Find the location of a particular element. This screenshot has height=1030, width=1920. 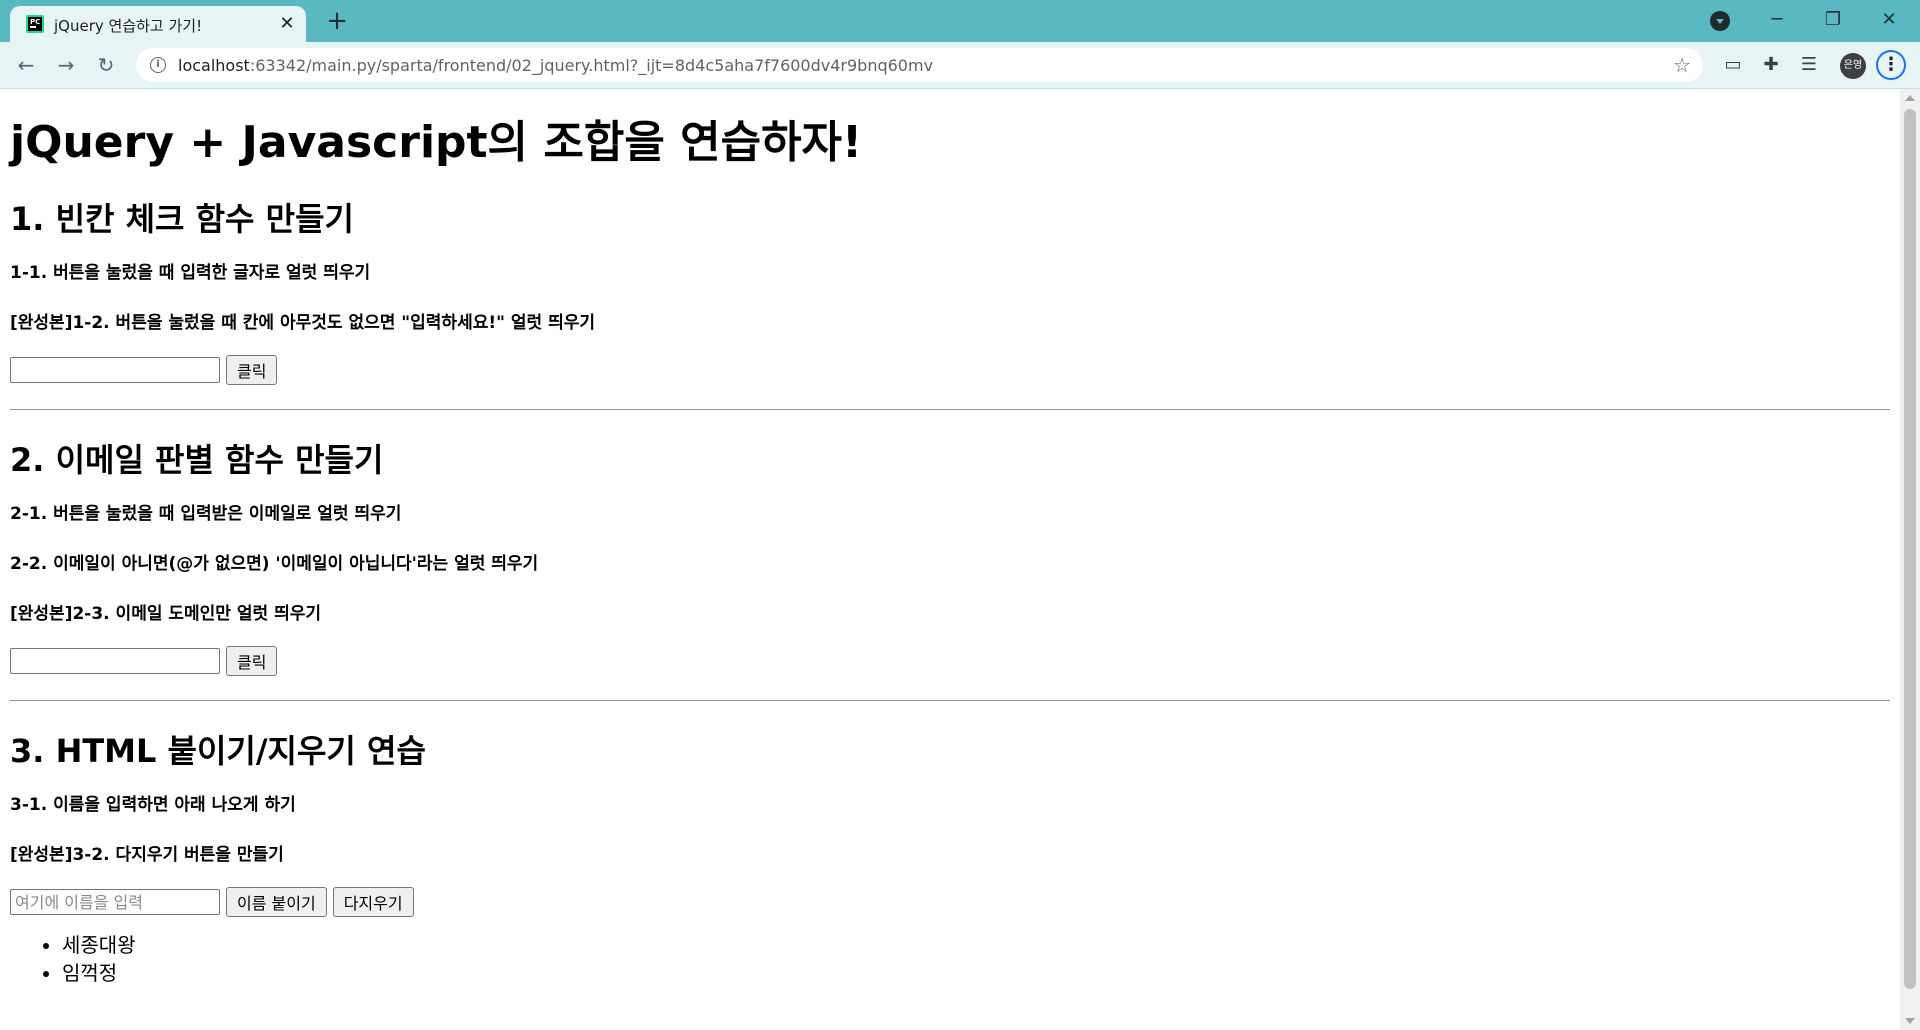

info-icon: i is located at coordinates (158, 65).